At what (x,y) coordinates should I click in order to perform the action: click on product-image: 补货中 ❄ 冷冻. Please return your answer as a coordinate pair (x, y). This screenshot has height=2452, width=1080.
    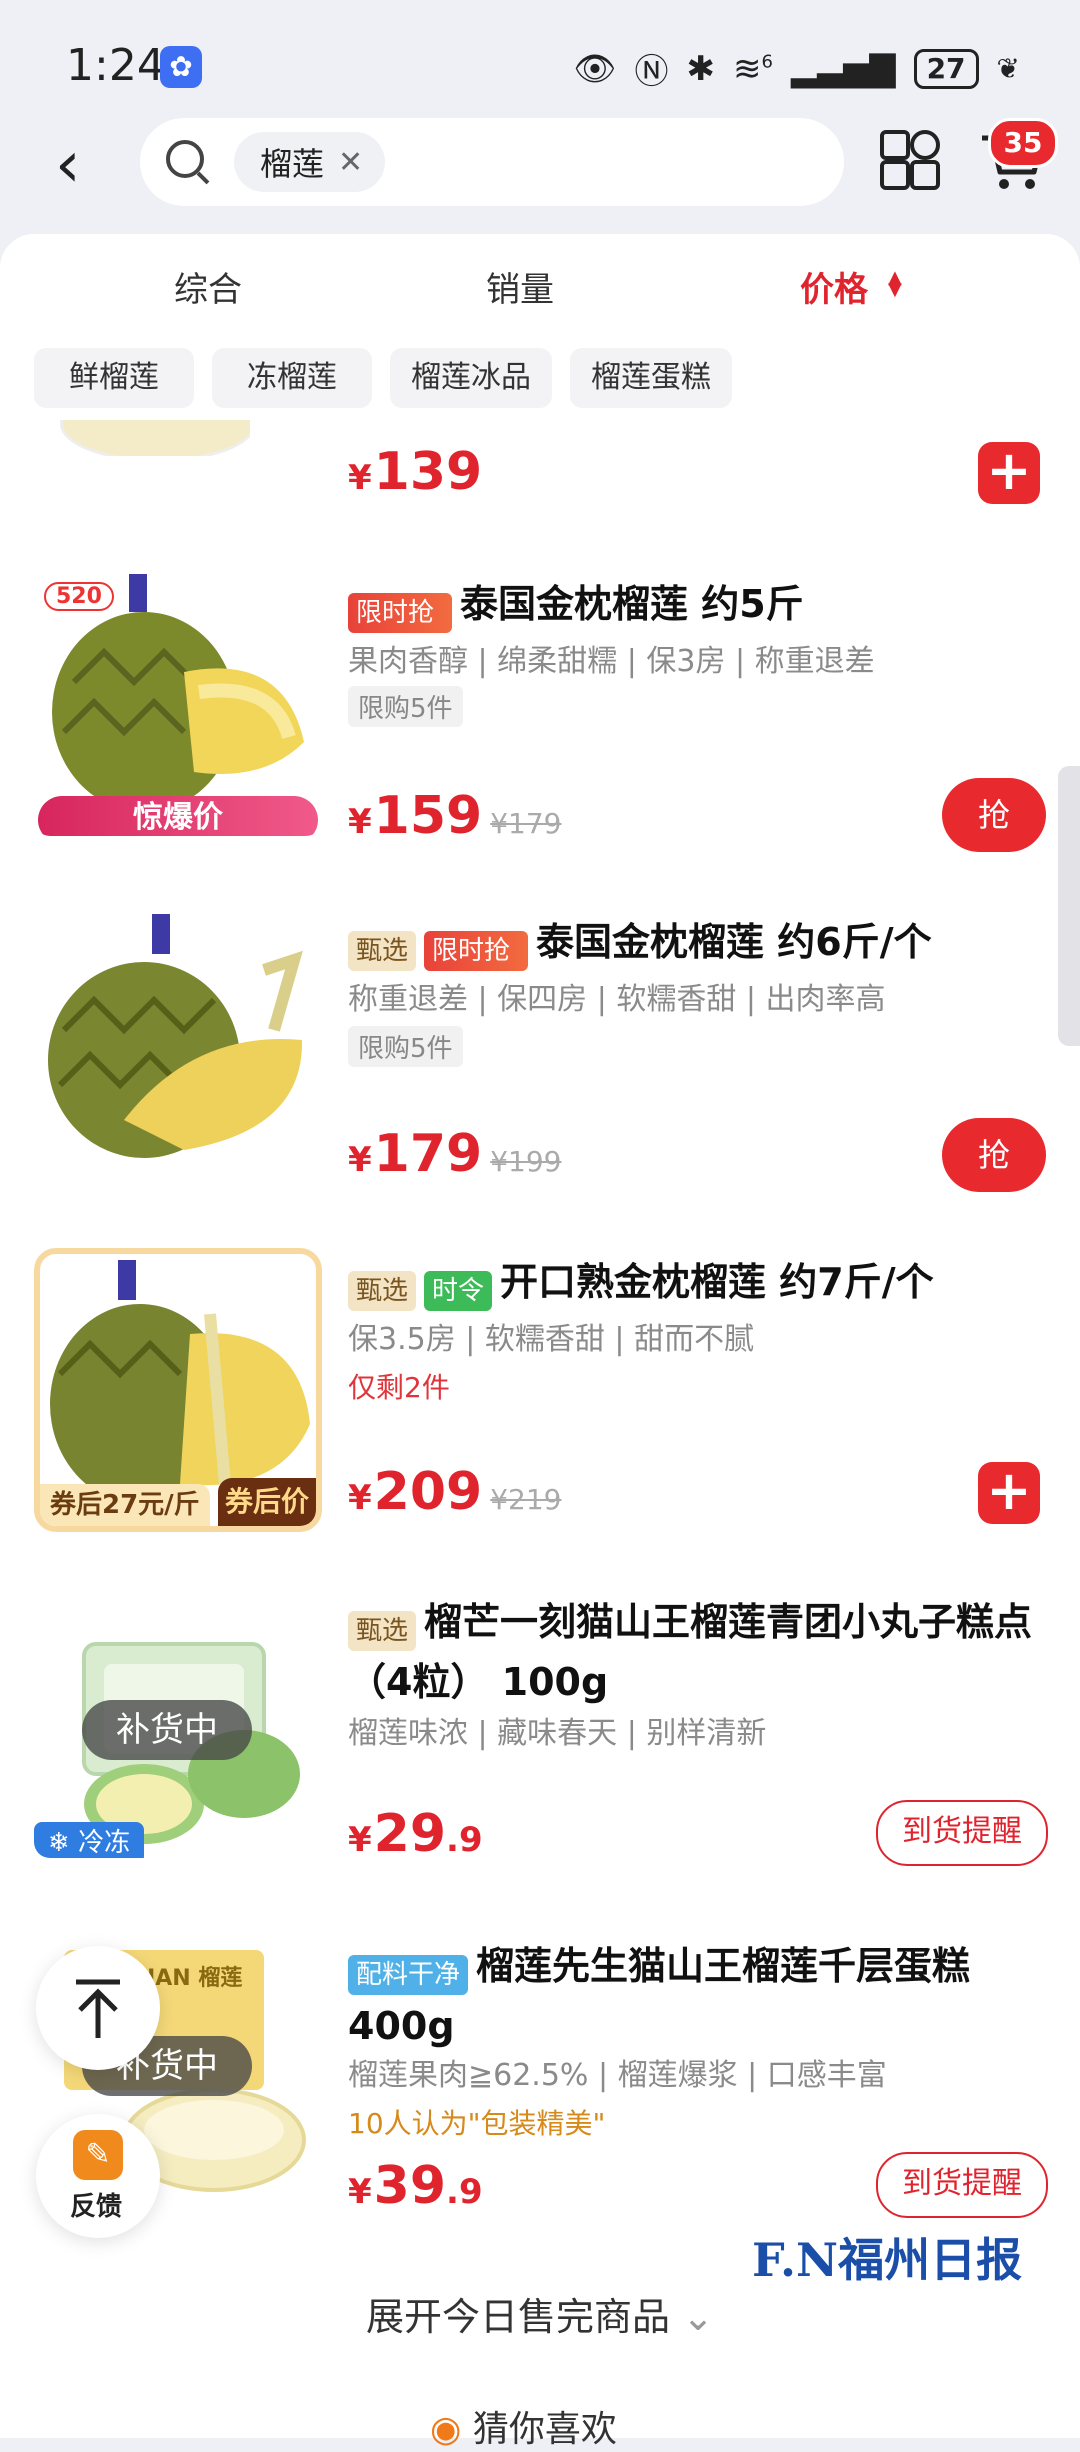
    Looking at the image, I should click on (178, 1726).